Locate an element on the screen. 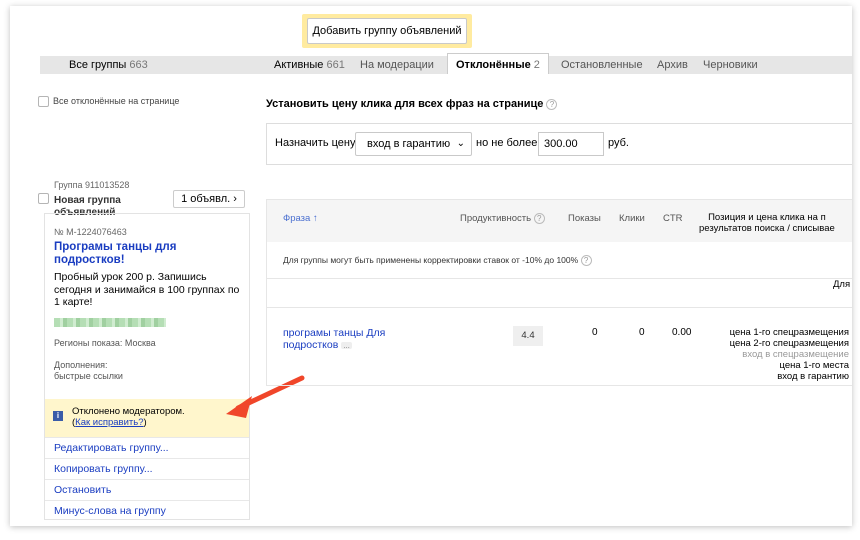 The image size is (860, 540). ad-display-url-blurred is located at coordinates (110, 322).